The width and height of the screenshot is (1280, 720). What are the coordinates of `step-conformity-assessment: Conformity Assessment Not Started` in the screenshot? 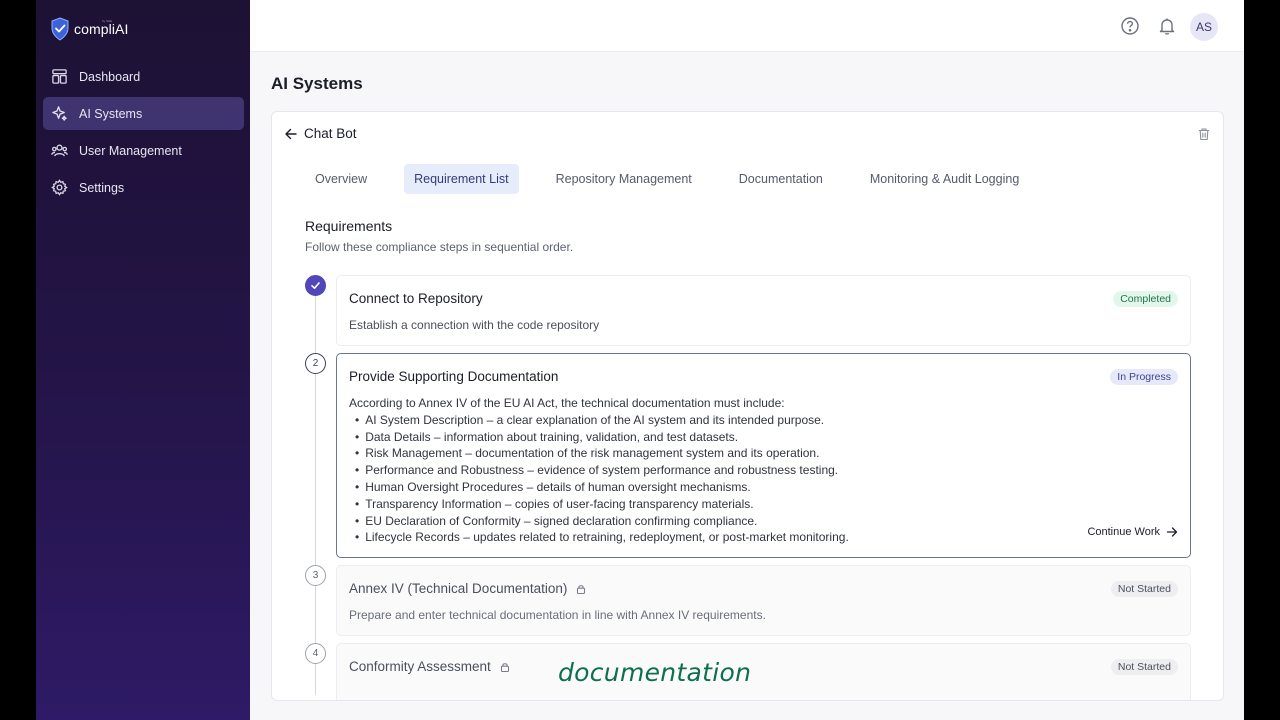 It's located at (763, 671).